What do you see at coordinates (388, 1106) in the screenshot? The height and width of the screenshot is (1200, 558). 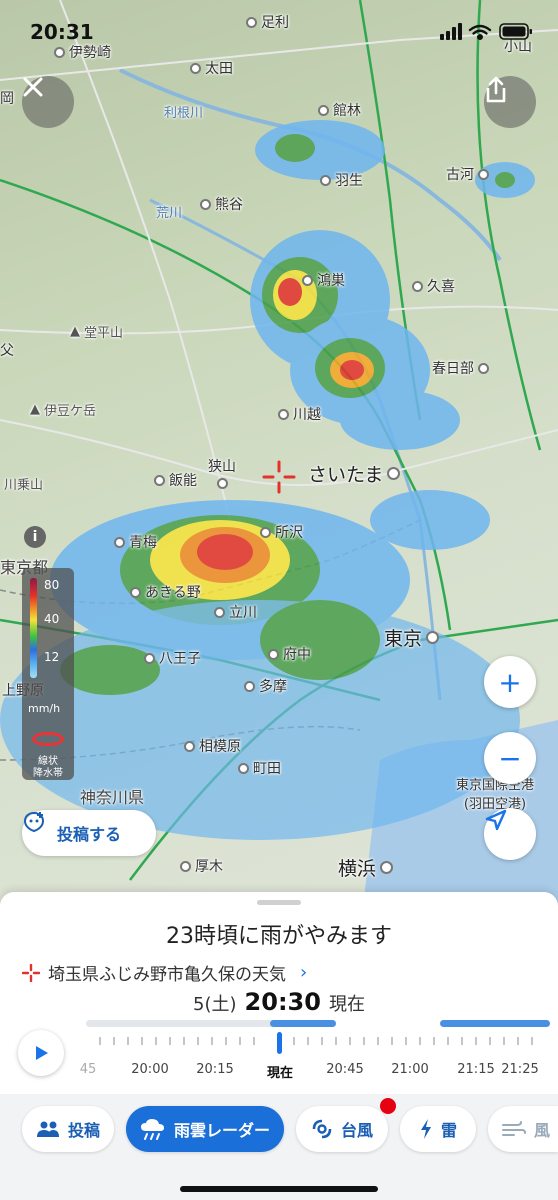 I see `typhoon-notification-badge` at bounding box center [388, 1106].